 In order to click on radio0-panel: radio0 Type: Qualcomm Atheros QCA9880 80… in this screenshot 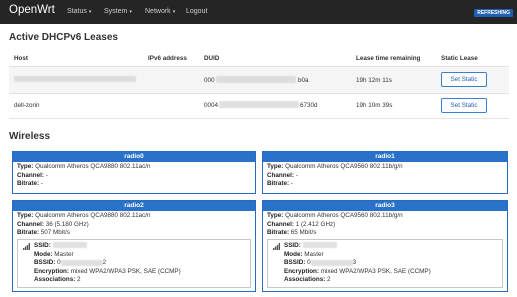, I will do `click(134, 172)`.